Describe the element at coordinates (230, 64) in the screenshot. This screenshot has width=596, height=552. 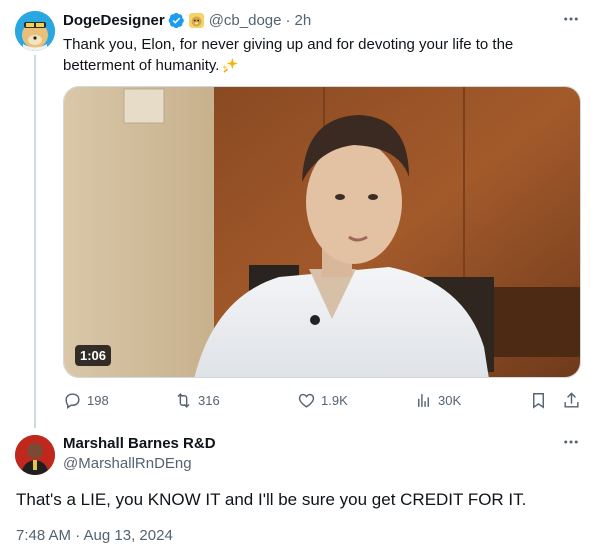
I see `sparkle-emoji-icon` at that location.